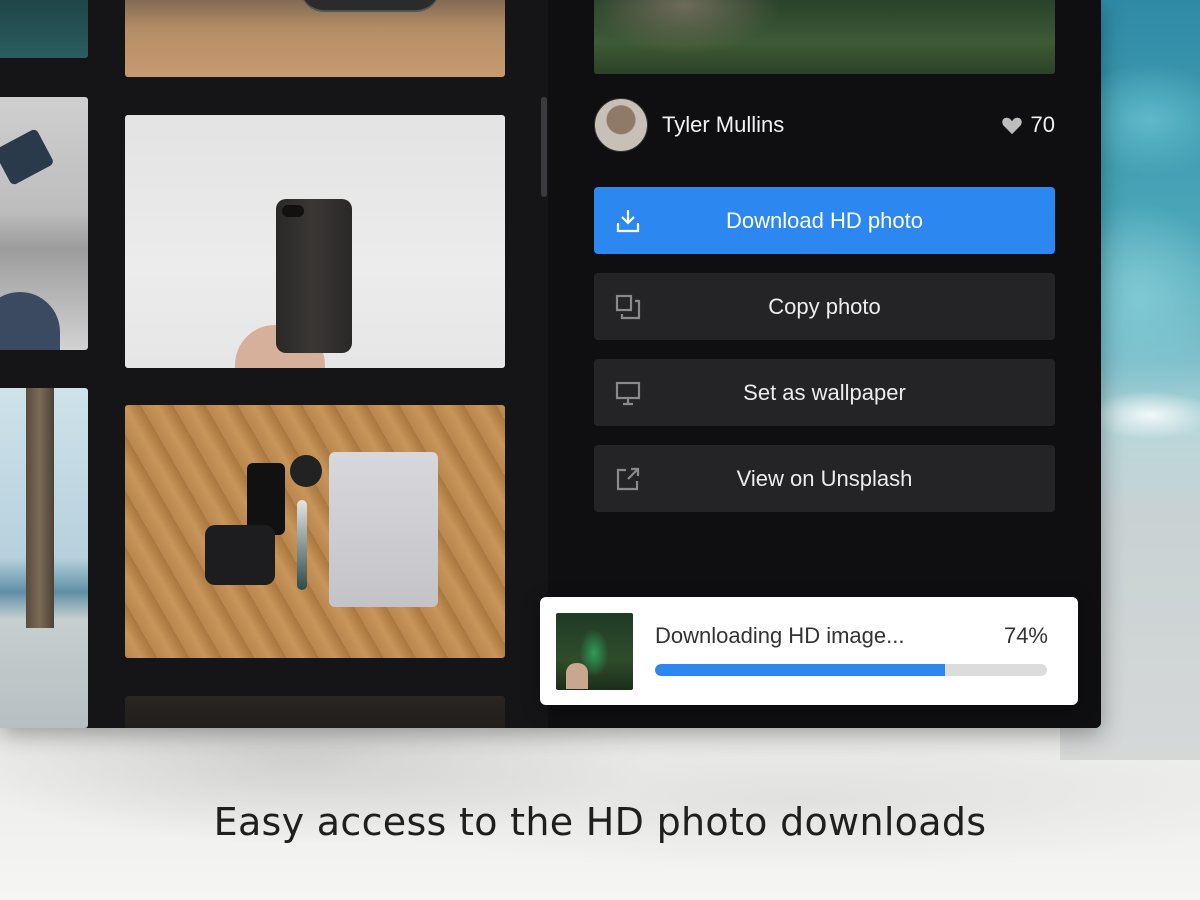 The width and height of the screenshot is (1200, 900). I want to click on copy-photo-button: Copy photo, so click(824, 306).